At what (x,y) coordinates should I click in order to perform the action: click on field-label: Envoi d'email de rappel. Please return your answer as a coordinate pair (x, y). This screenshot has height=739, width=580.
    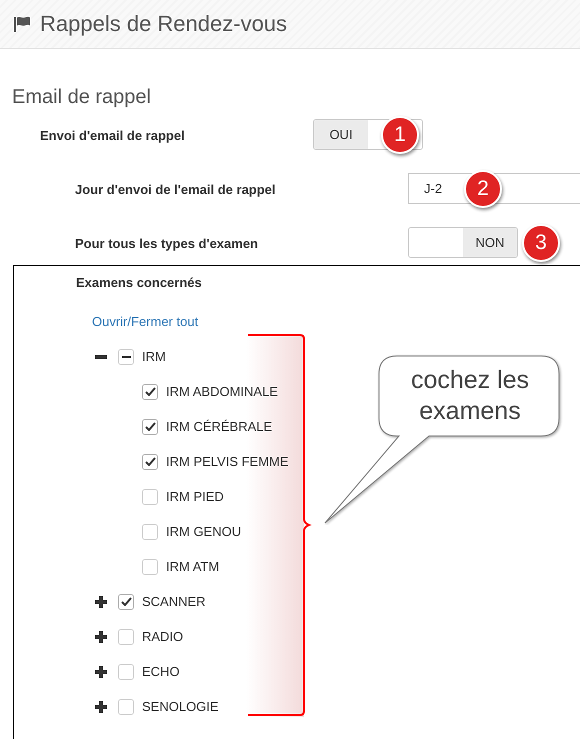
    Looking at the image, I should click on (112, 135).